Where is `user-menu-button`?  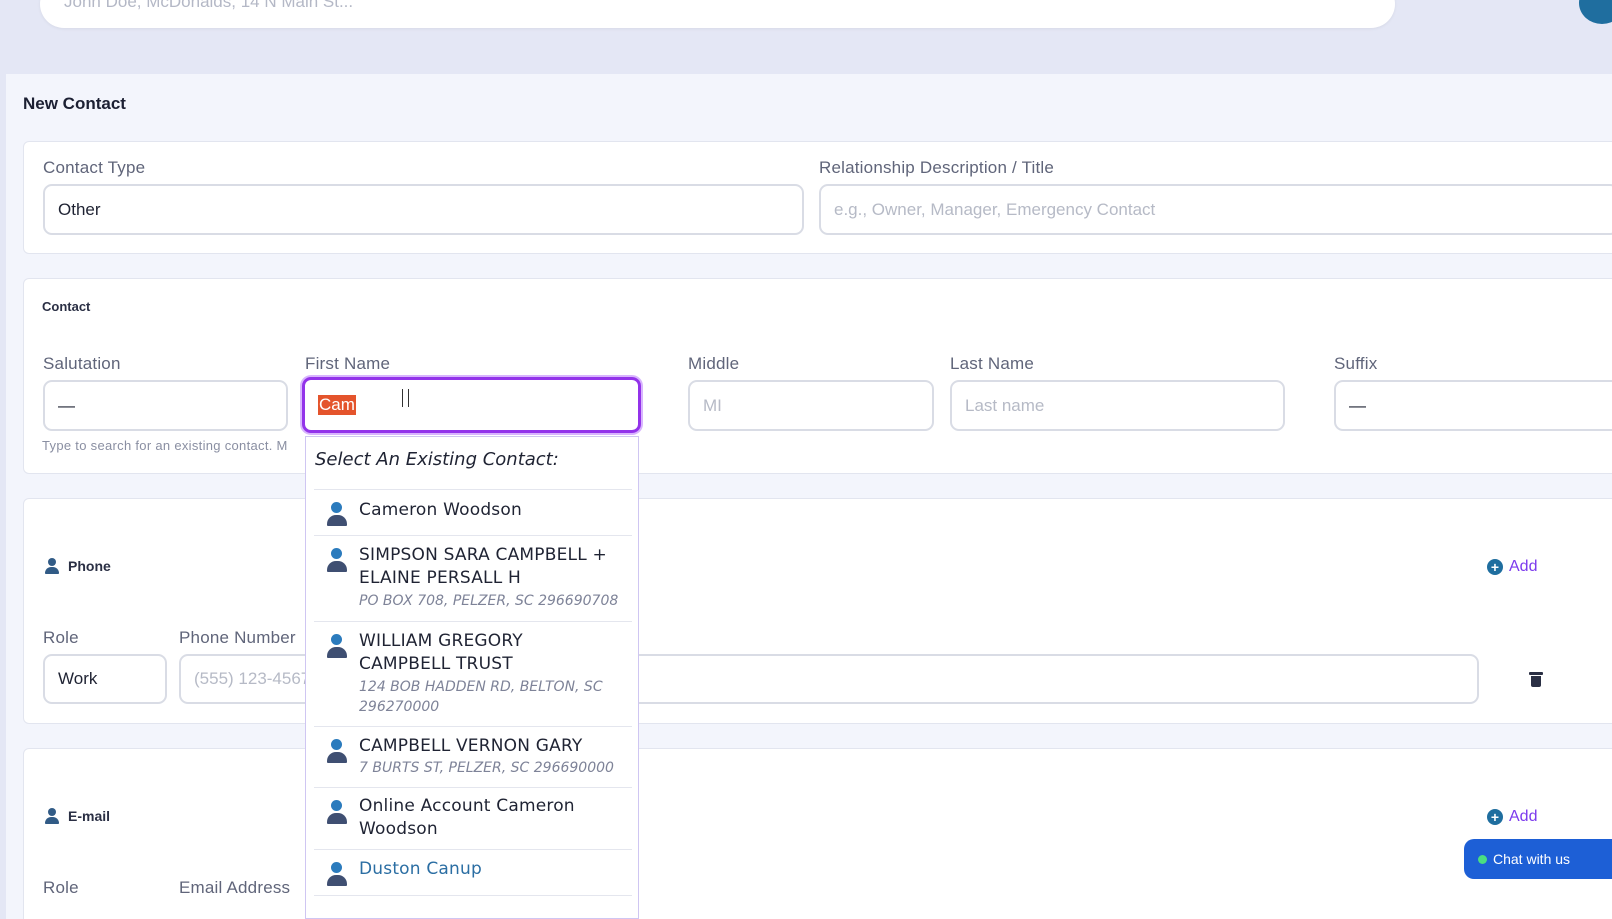
user-menu-button is located at coordinates (1595, 12).